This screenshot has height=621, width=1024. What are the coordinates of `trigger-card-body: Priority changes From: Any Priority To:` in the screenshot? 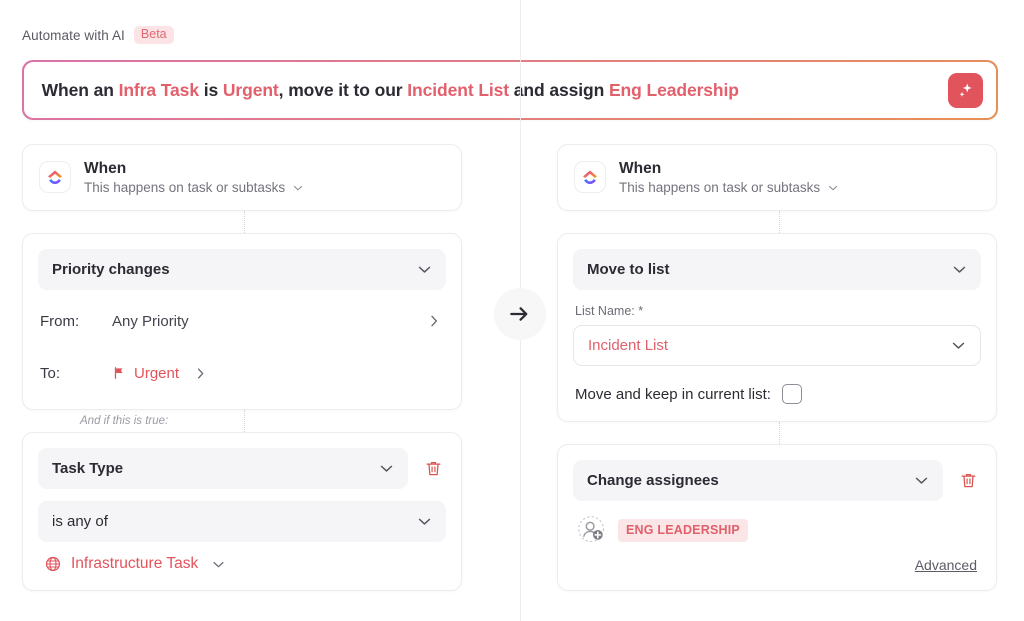 It's located at (242, 321).